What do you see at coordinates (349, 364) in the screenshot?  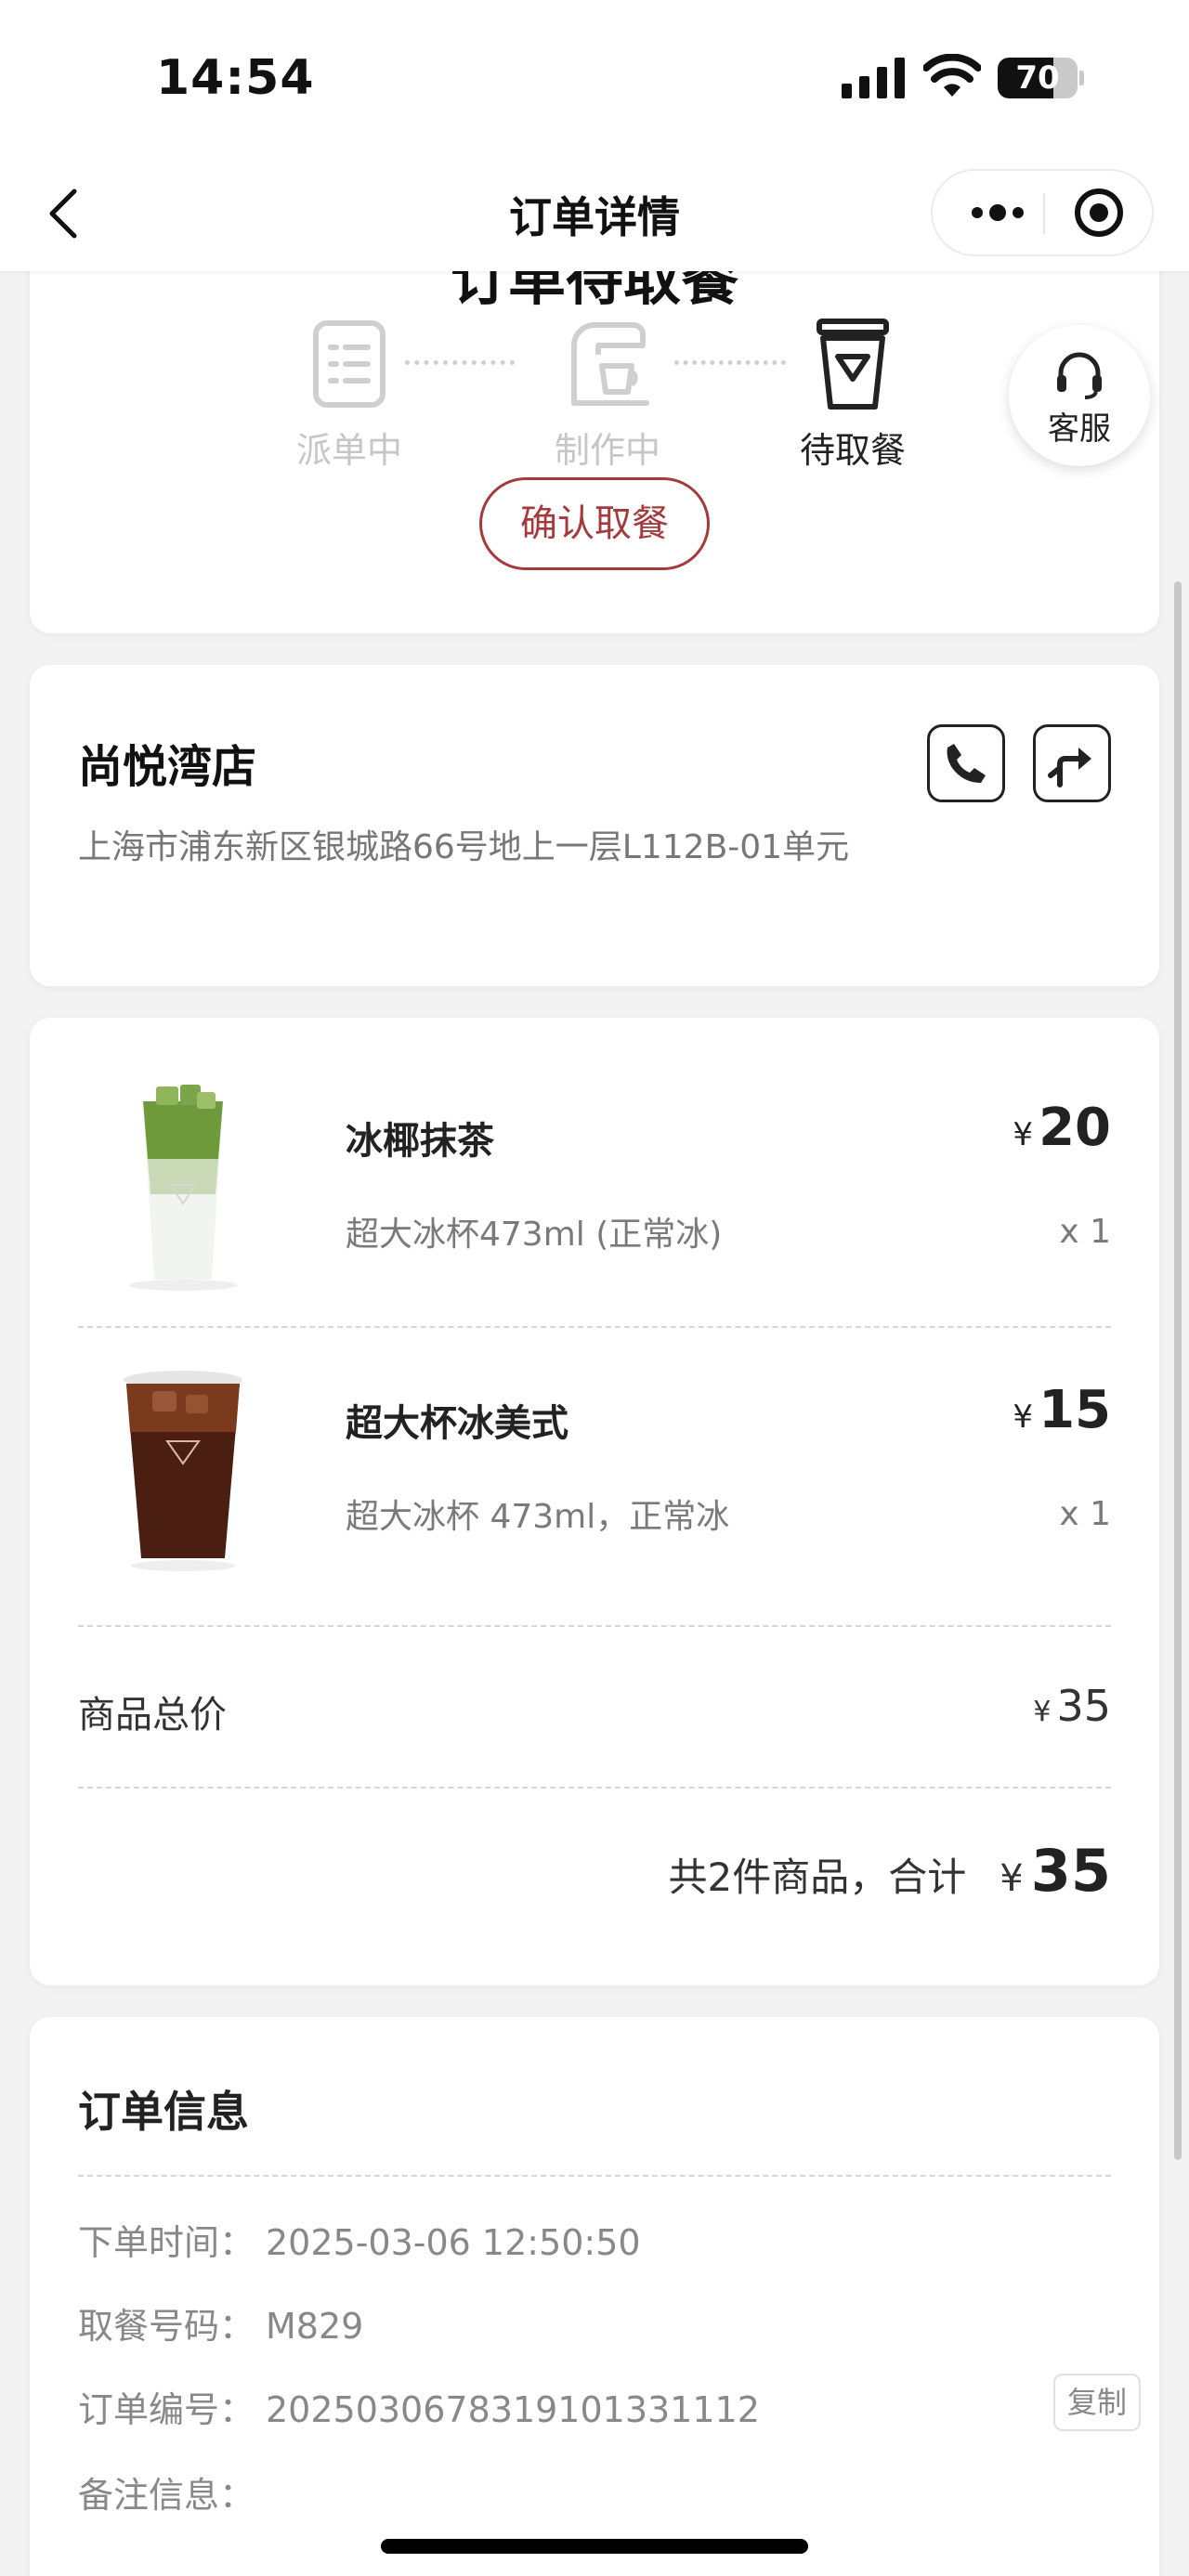 I see `dispatch-list-icon` at bounding box center [349, 364].